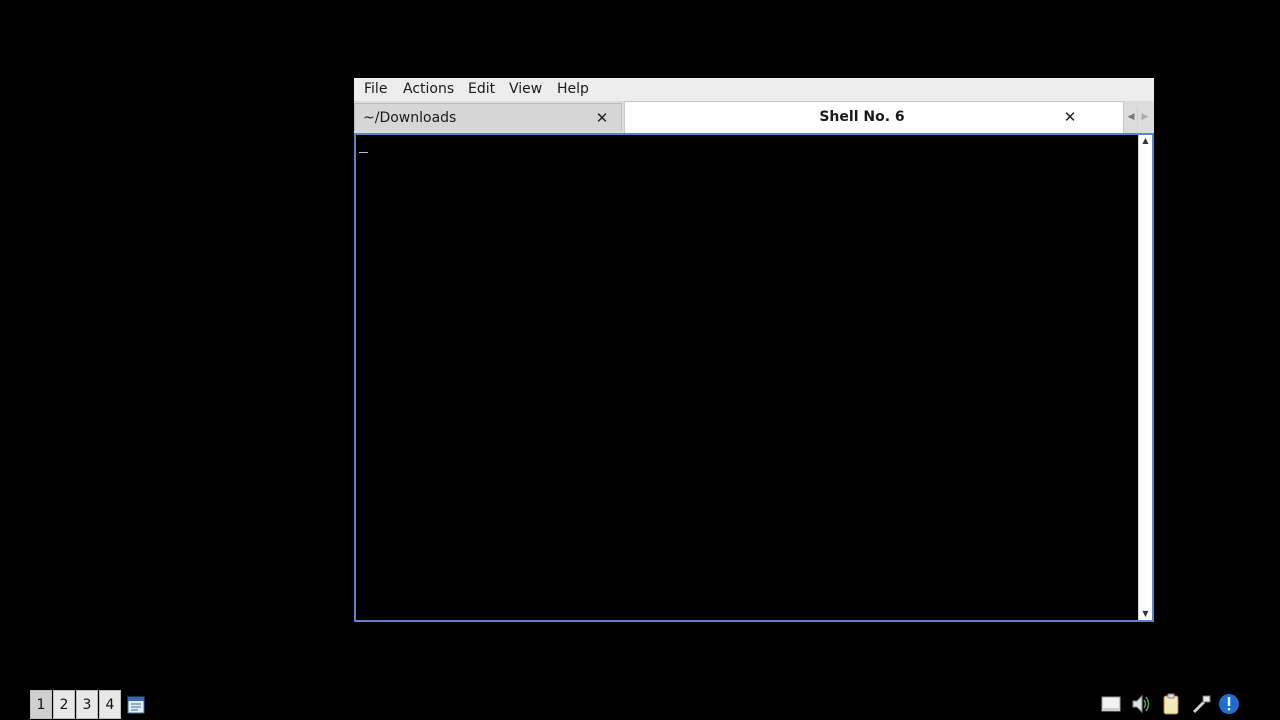 The width and height of the screenshot is (1280, 720). What do you see at coordinates (1145, 377) in the screenshot?
I see `vertical-scrollbar: ▲ ▼` at bounding box center [1145, 377].